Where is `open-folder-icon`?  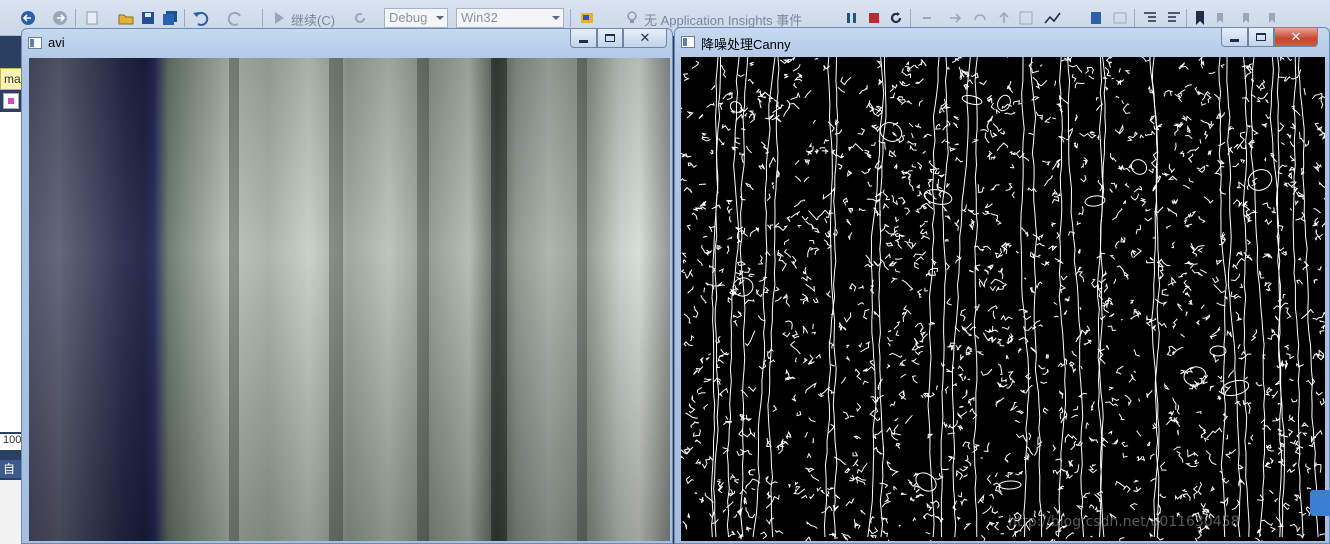
open-folder-icon is located at coordinates (126, 18).